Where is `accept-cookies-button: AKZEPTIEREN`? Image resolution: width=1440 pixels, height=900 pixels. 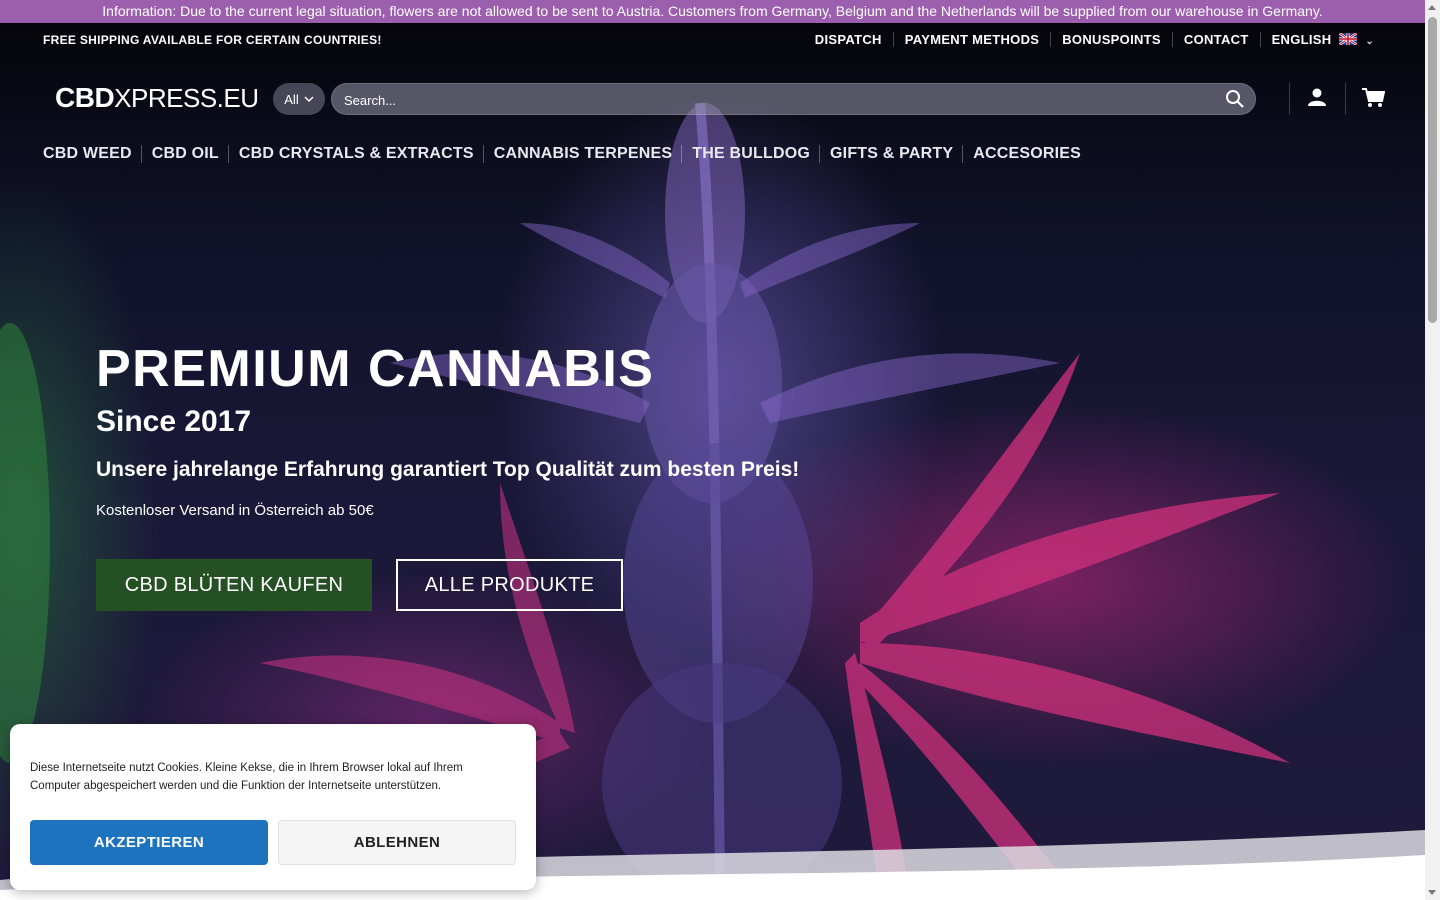 accept-cookies-button: AKZEPTIEREN is located at coordinates (149, 842).